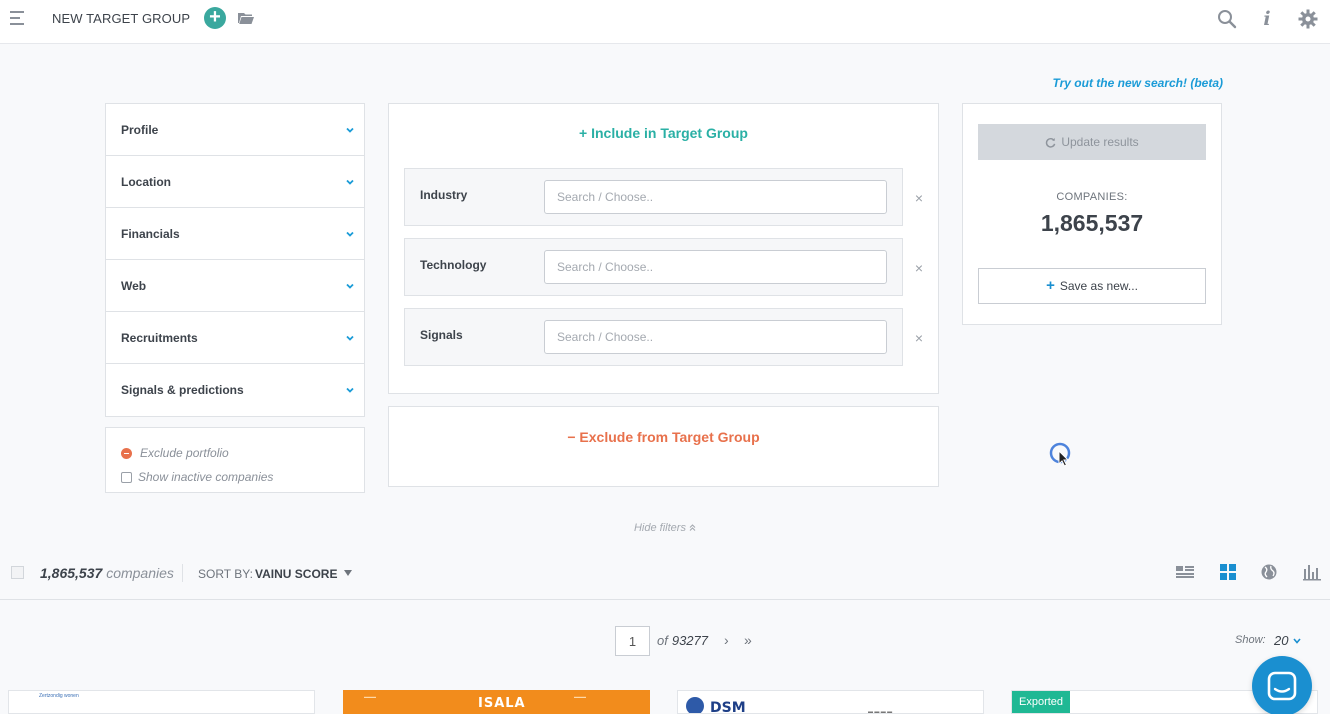 Image resolution: width=1330 pixels, height=714 pixels. I want to click on sort-by-label: SORT BY:, so click(225, 574).